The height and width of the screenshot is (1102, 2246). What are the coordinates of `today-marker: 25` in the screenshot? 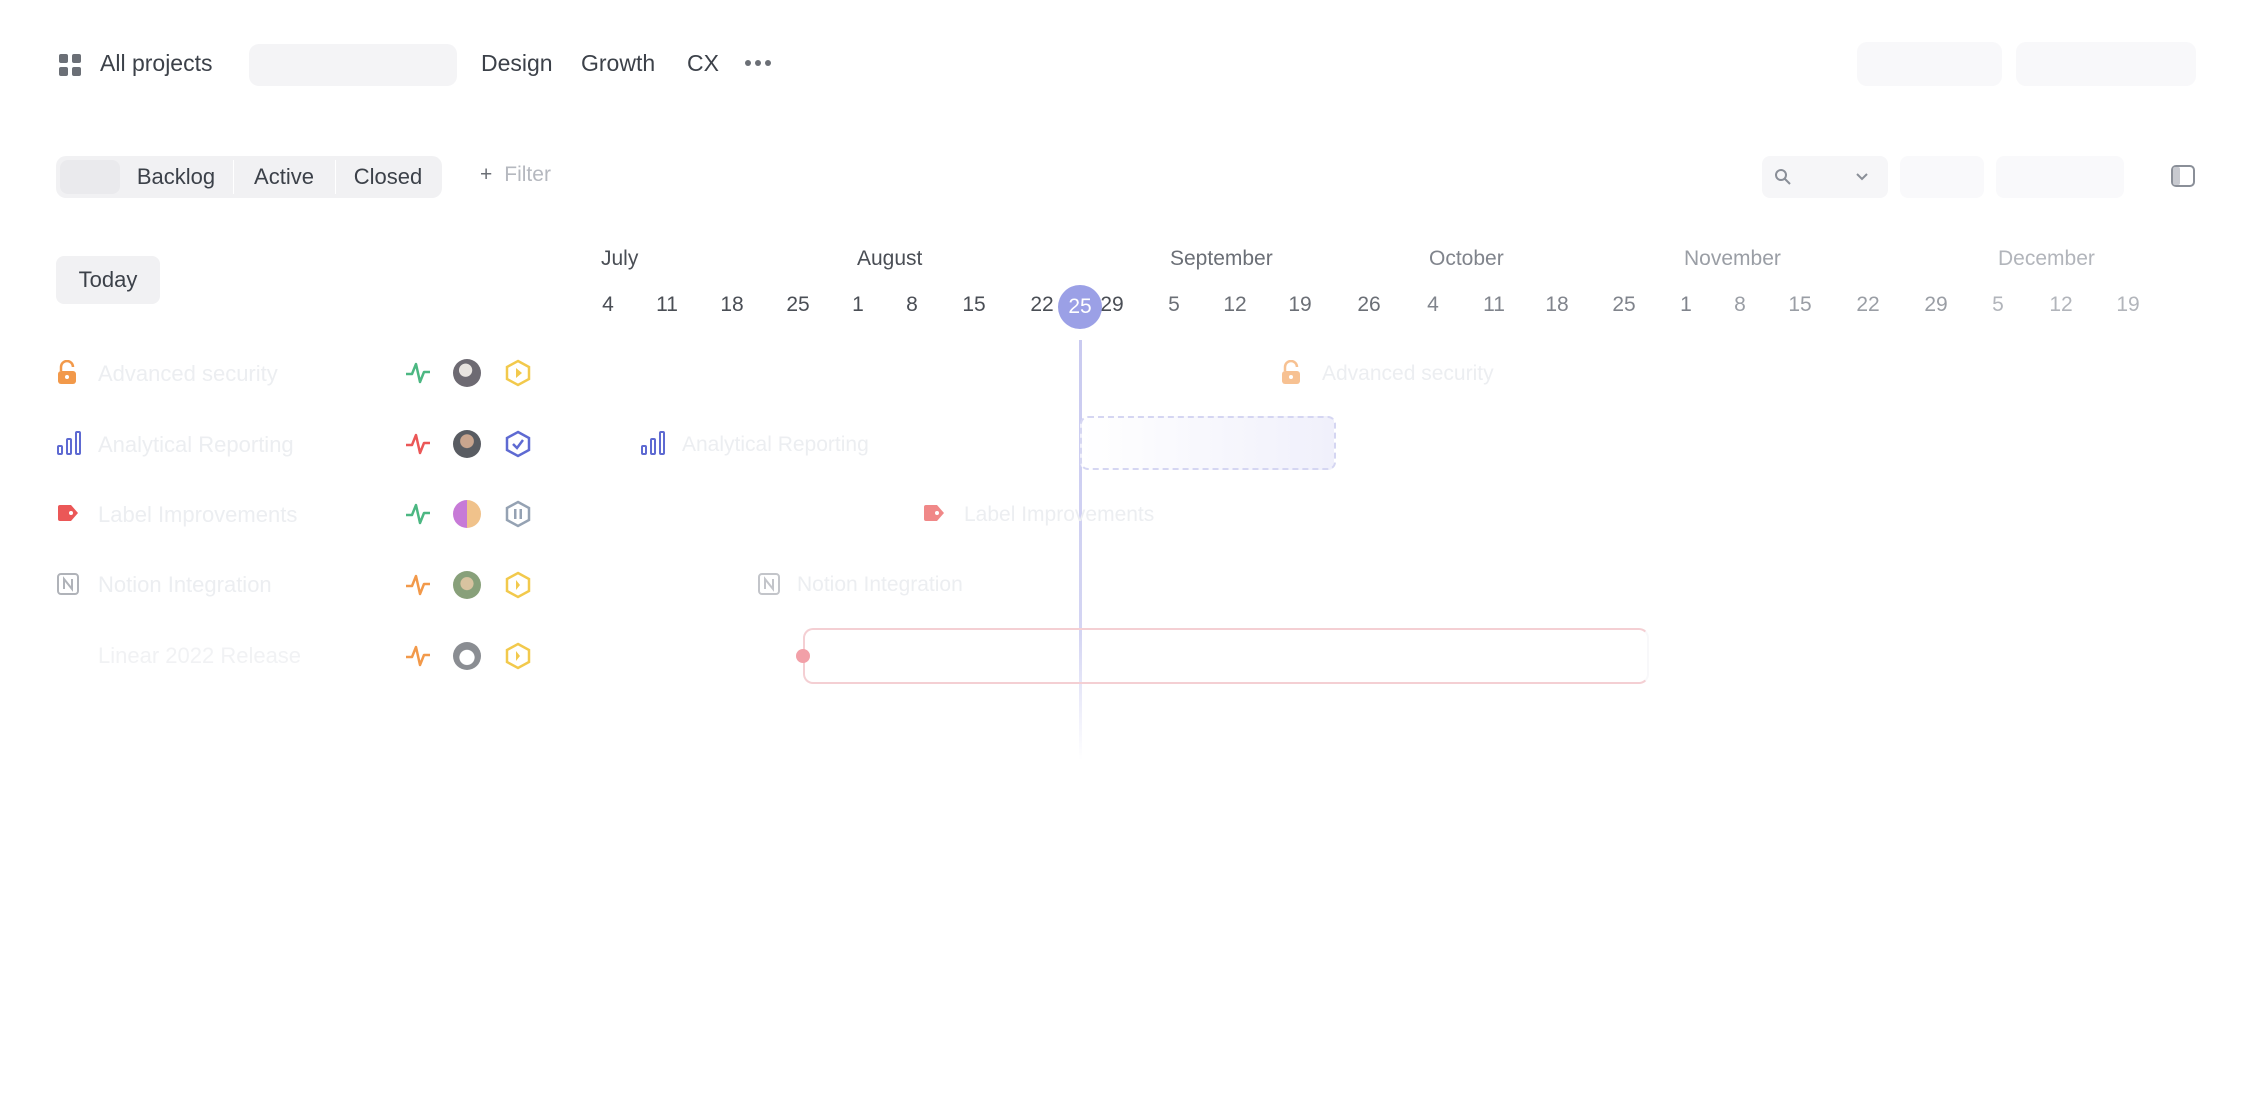 It's located at (1080, 307).